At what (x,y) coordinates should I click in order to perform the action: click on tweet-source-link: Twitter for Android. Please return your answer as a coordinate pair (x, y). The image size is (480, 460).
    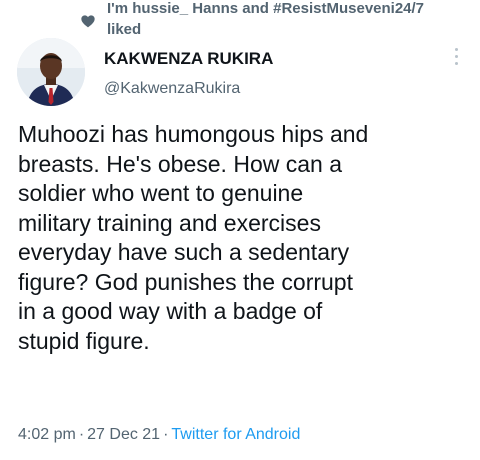
    Looking at the image, I should click on (235, 434).